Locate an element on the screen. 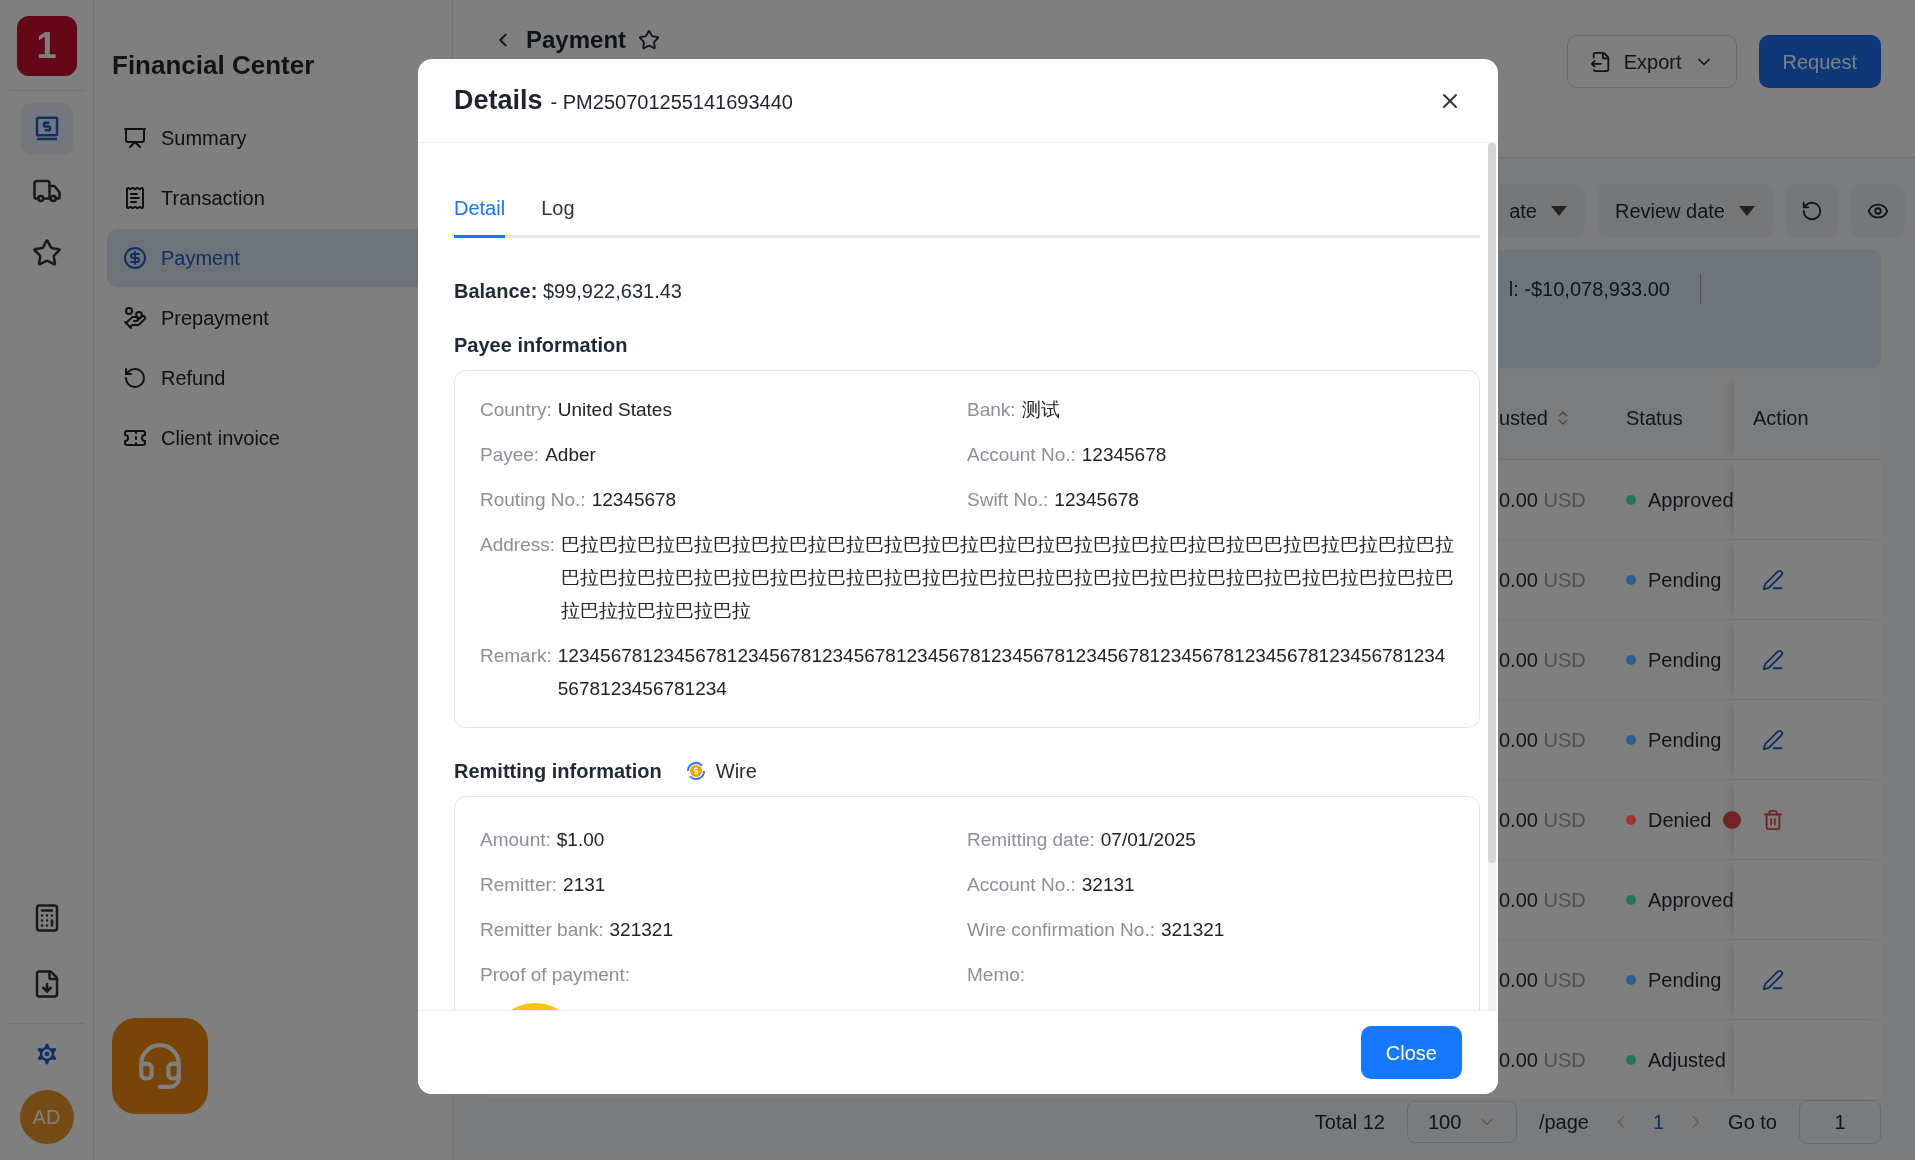  field-text: Remark: 1234567812345678123456781234567812345678123456781234567812345678123456781234567812345678123456781234 is located at coordinates (963, 672).